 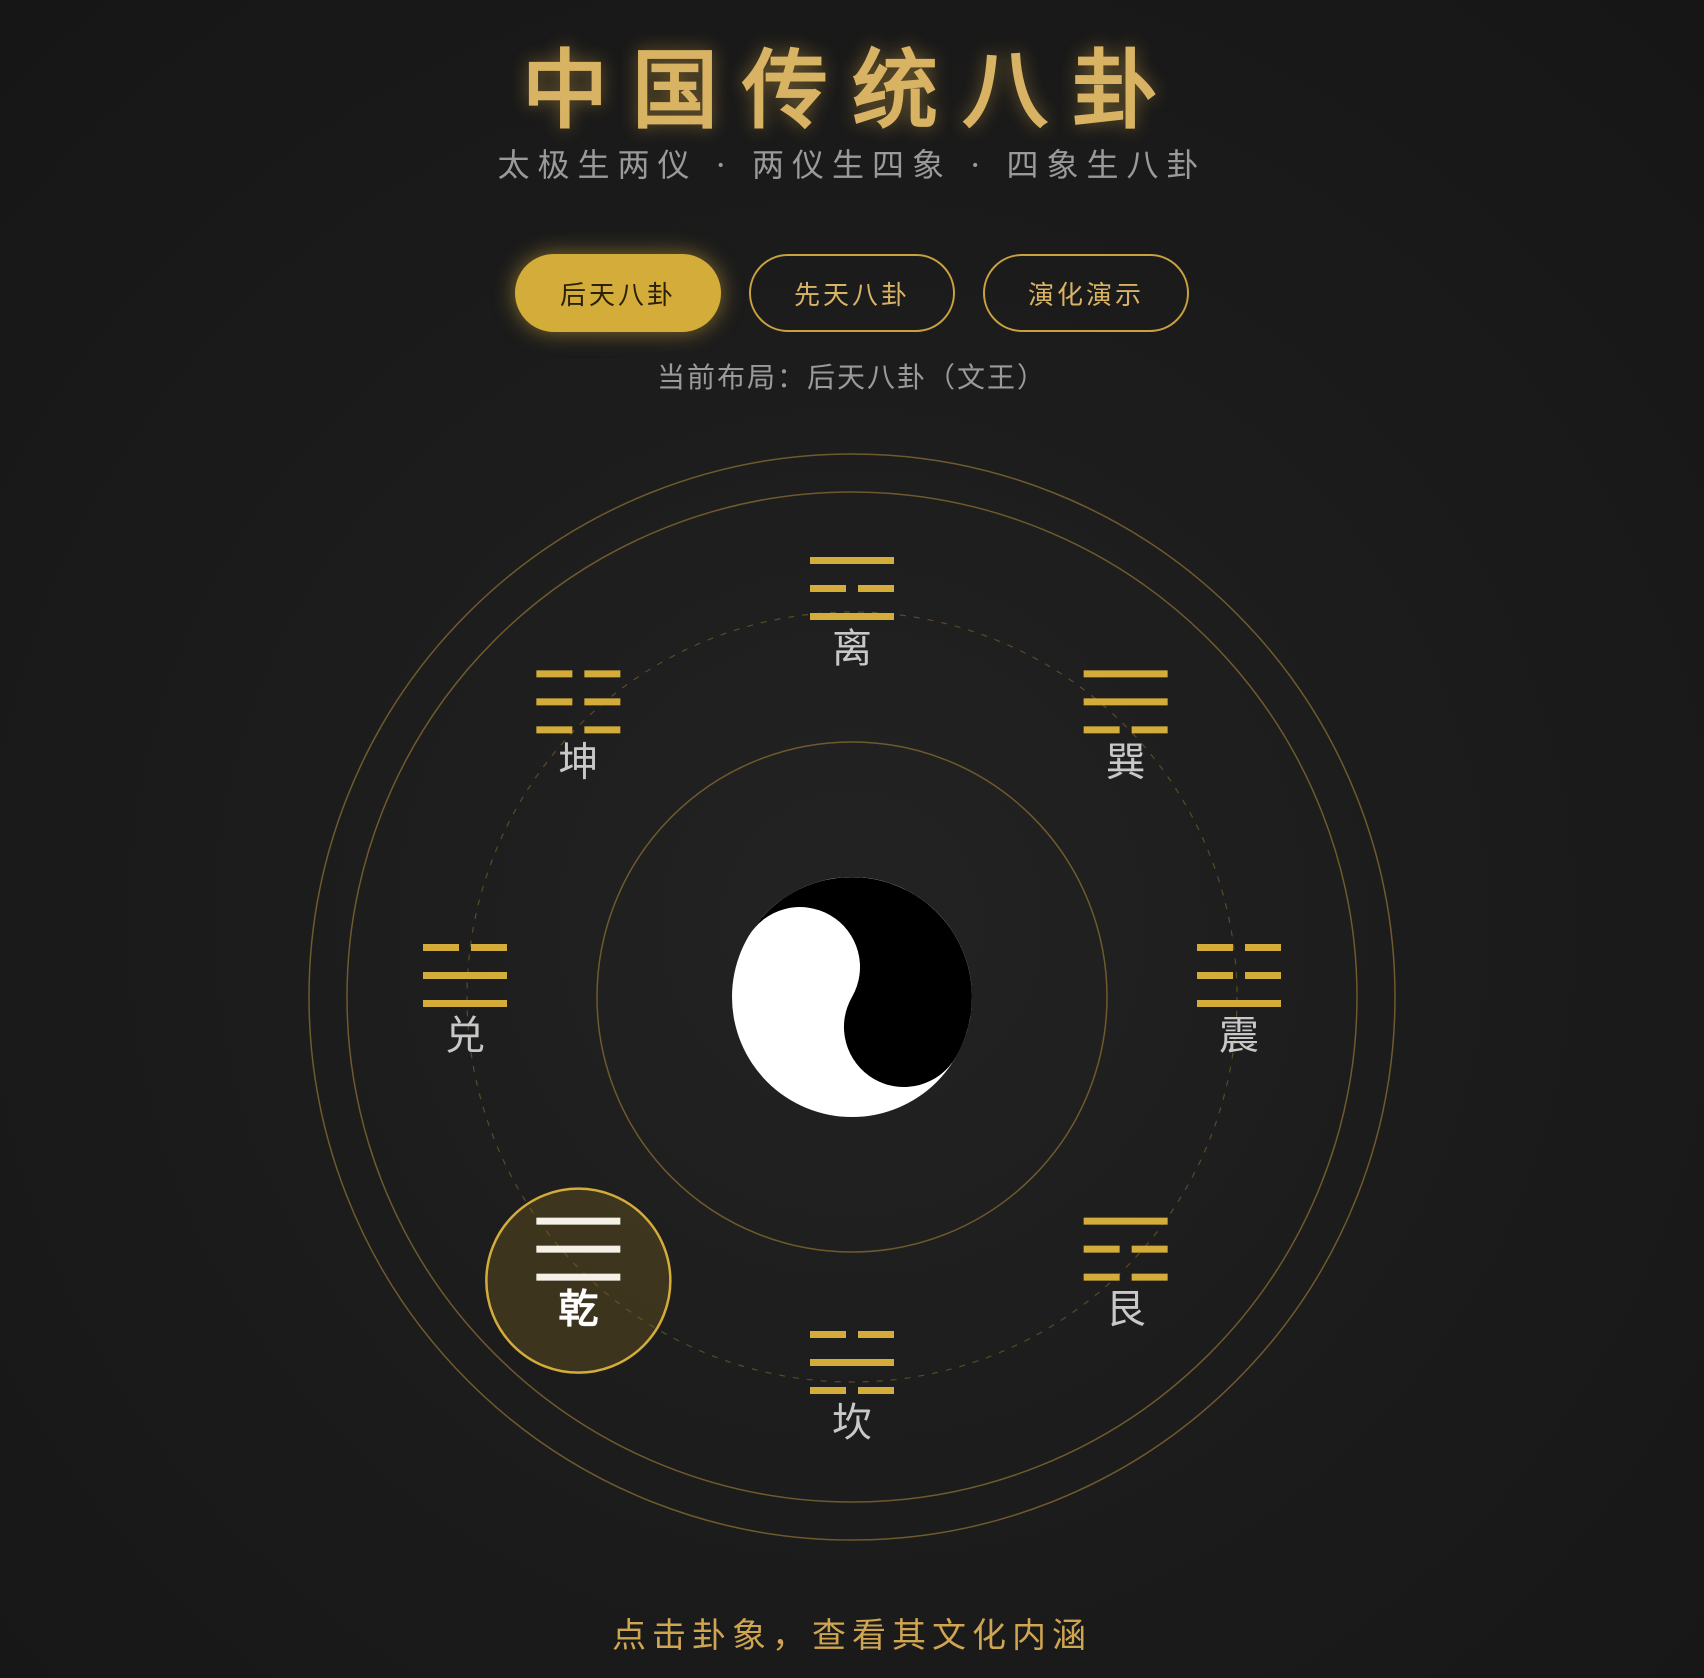 I want to click on trigram-qian: 乾, so click(x=578, y=1280).